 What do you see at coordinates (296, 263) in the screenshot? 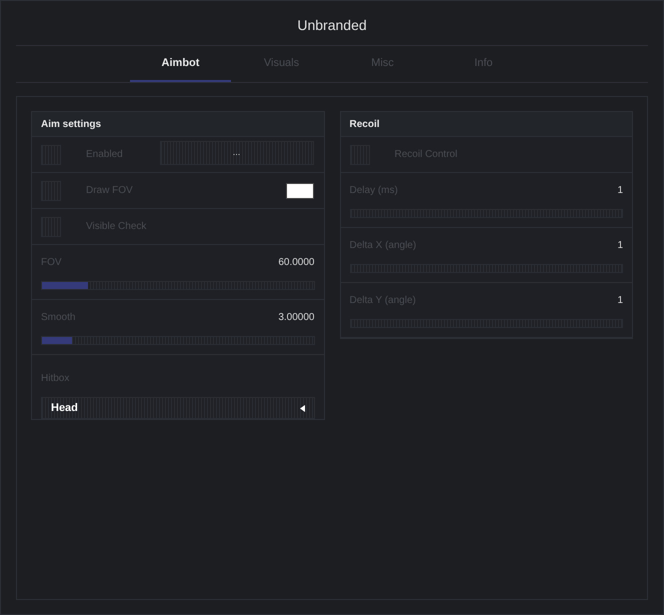
I see `slider-value: 60.0000` at bounding box center [296, 263].